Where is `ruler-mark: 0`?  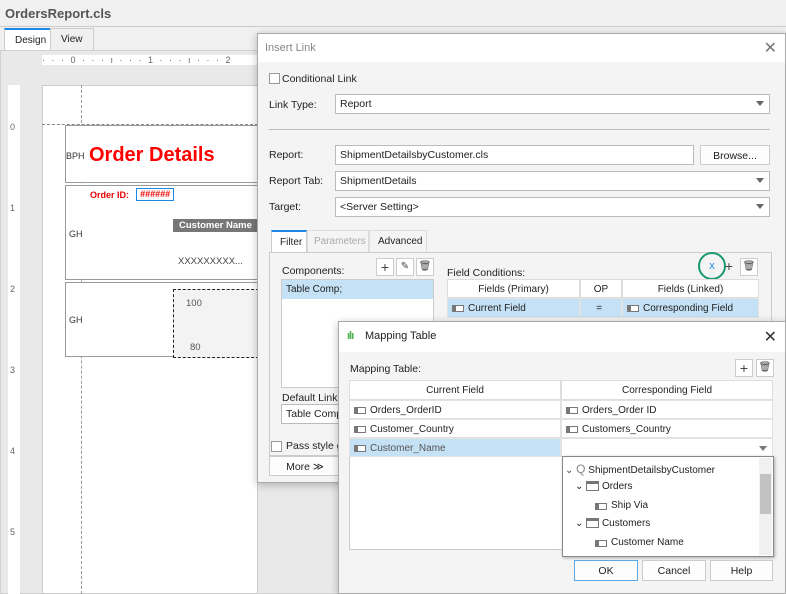 ruler-mark: 0 is located at coordinates (13, 127).